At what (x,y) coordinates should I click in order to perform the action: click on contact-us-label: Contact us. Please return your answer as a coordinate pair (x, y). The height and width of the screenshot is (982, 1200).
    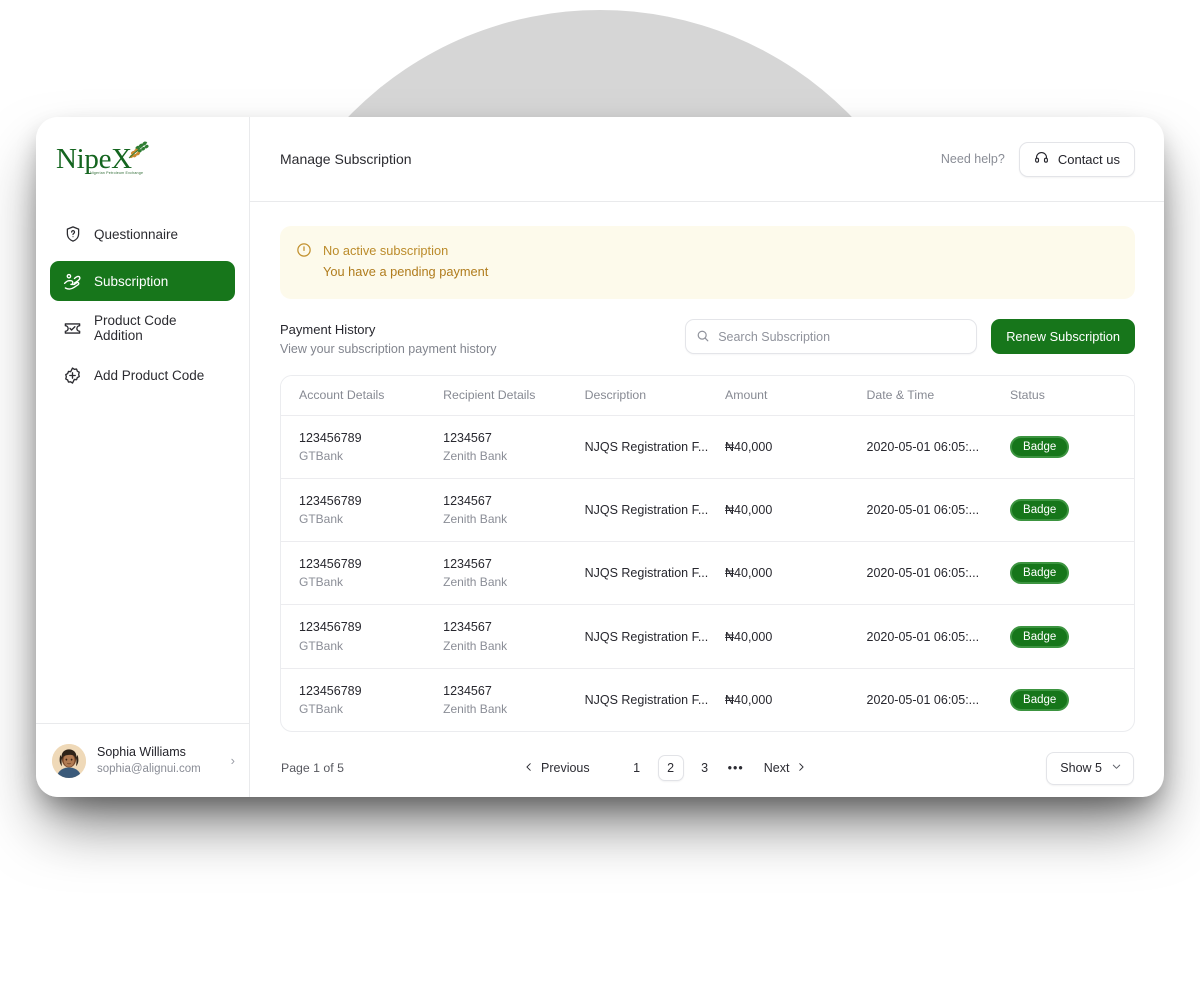
    Looking at the image, I should click on (1088, 159).